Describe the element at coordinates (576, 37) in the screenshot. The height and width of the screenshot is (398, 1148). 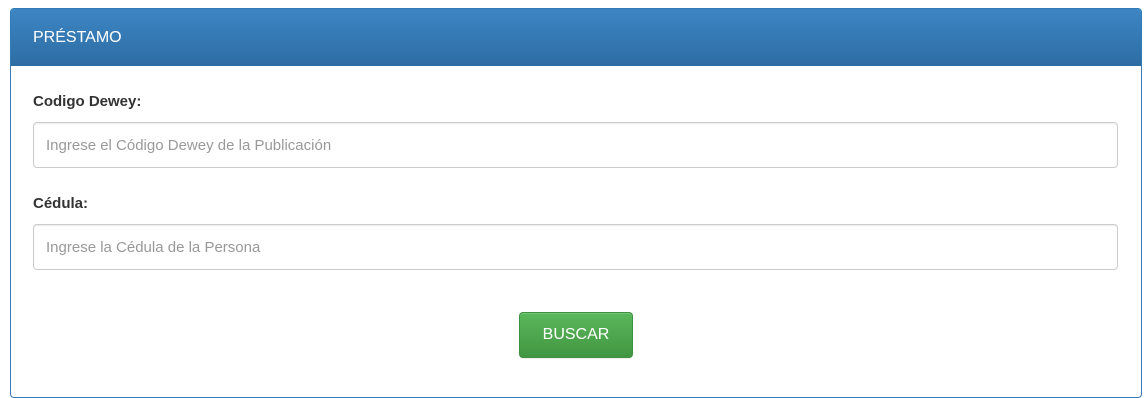
I see `panel-title: PRÉSTAMO` at that location.